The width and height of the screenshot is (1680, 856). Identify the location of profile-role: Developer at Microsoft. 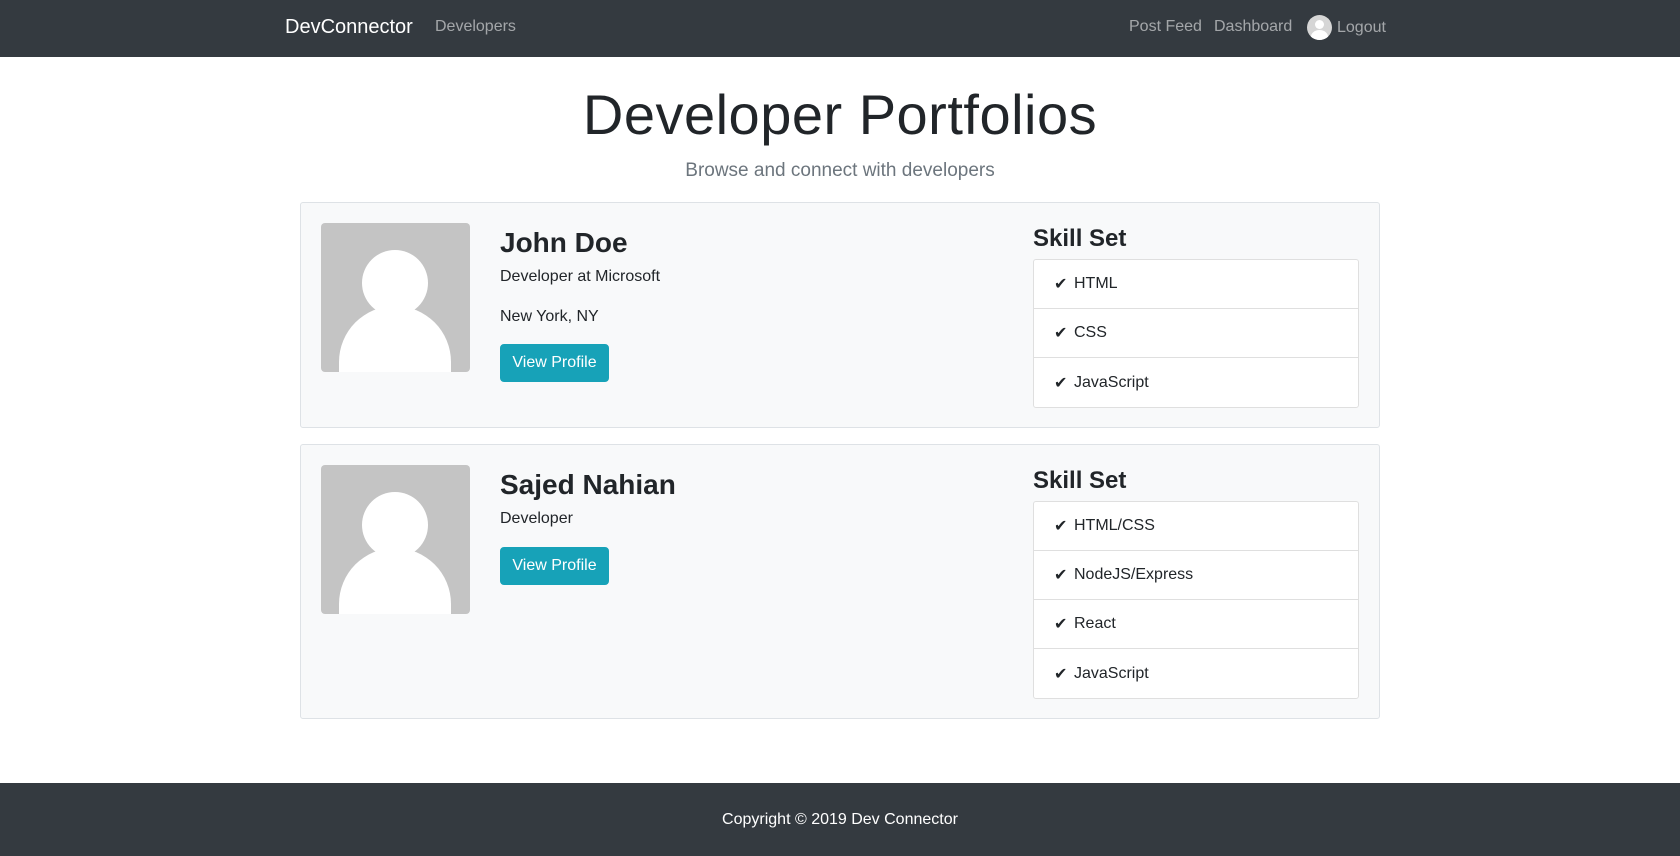
(580, 276).